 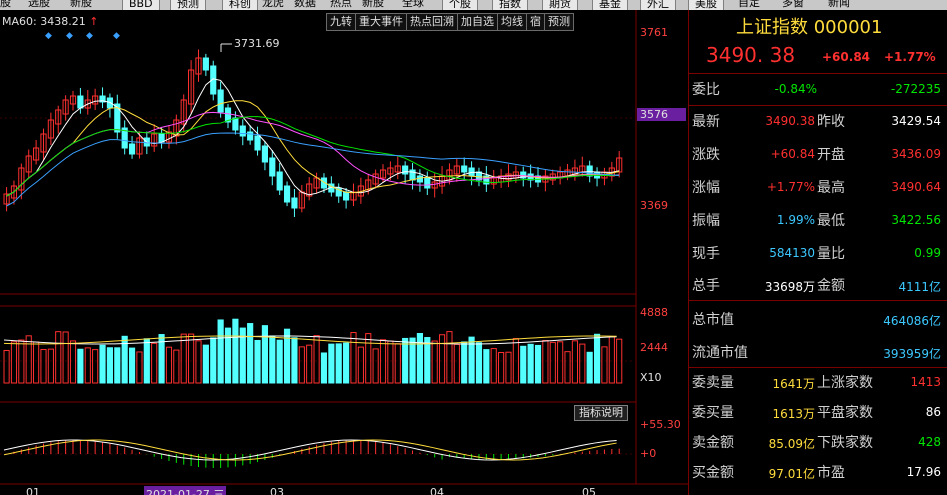 What do you see at coordinates (933, 412) in the screenshot?
I see `order-value: 86` at bounding box center [933, 412].